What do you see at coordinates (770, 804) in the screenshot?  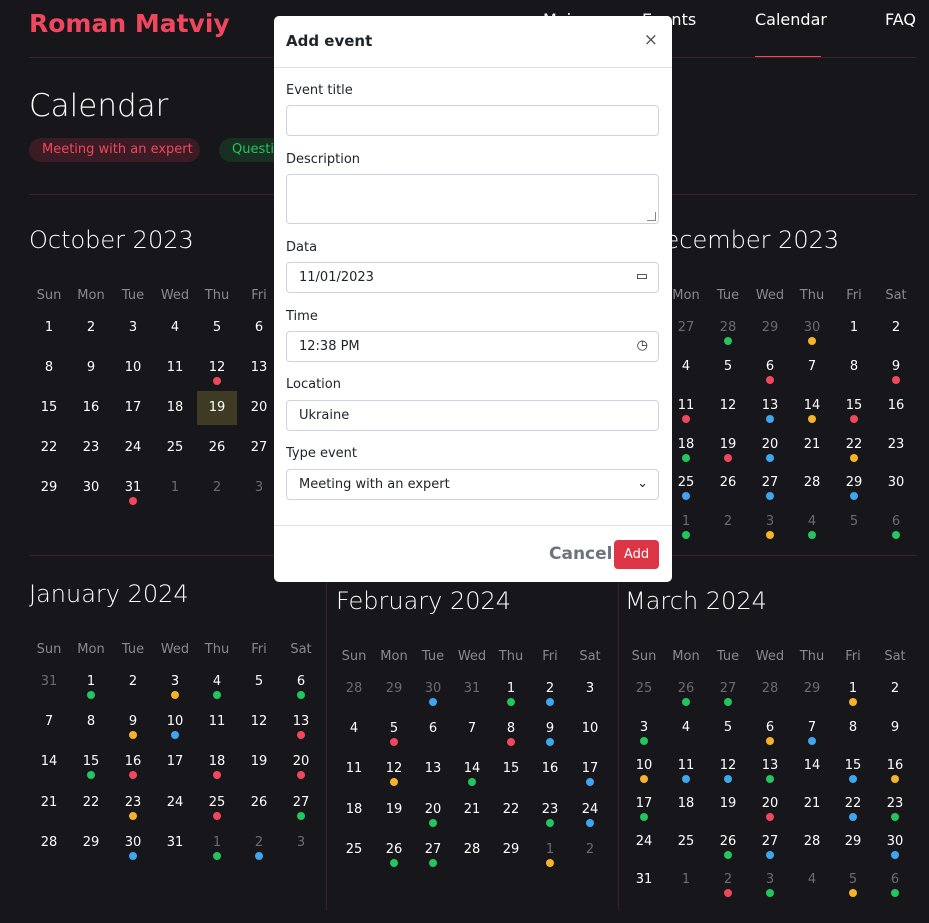 I see `calendar-day: 20` at bounding box center [770, 804].